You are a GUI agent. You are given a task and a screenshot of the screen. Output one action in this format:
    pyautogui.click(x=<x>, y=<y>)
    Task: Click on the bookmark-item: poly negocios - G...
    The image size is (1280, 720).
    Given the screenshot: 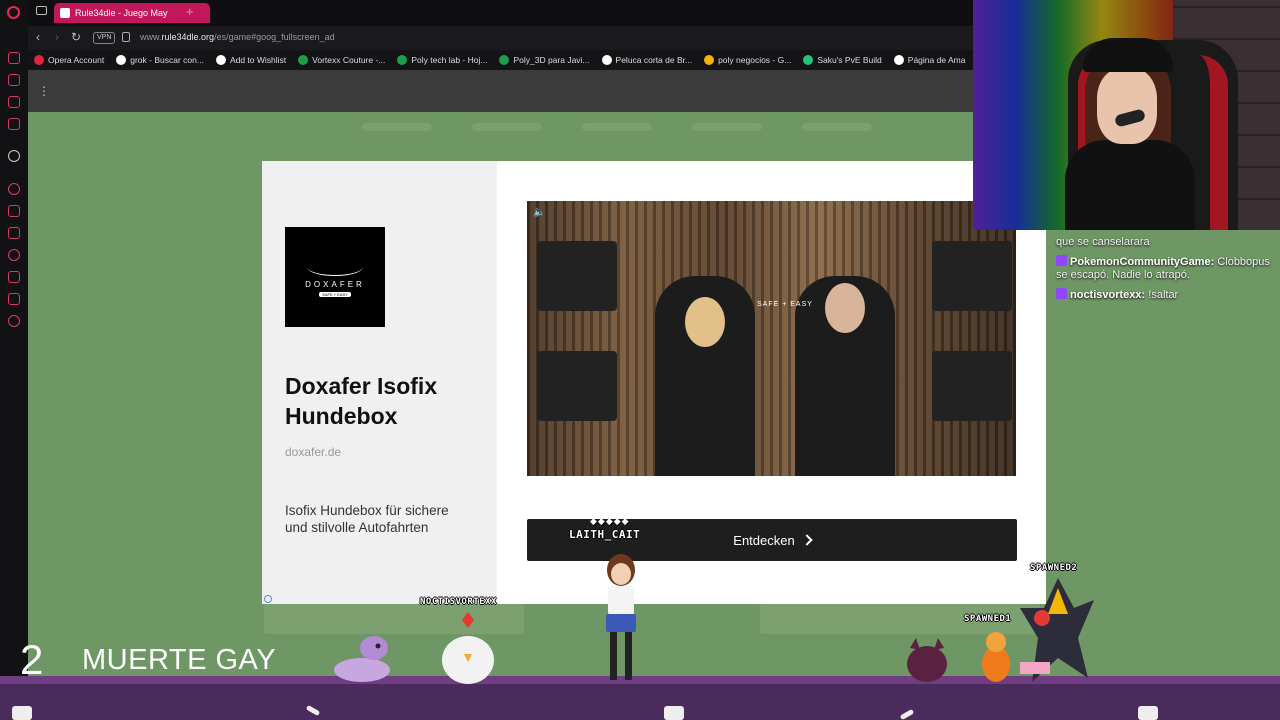 What is the action you would take?
    pyautogui.click(x=747, y=60)
    